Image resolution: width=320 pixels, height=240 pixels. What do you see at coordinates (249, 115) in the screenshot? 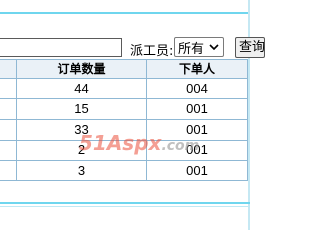
I see `frame-right-border` at bounding box center [249, 115].